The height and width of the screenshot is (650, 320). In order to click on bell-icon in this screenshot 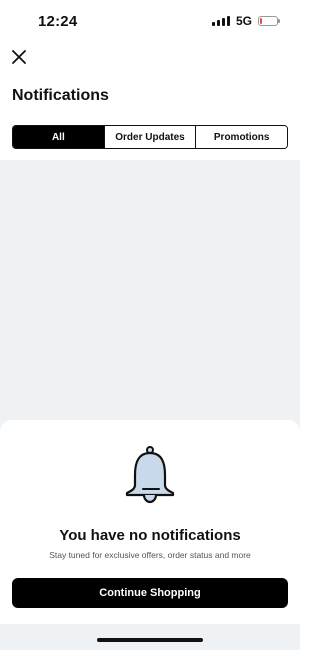, I will do `click(150, 475)`.